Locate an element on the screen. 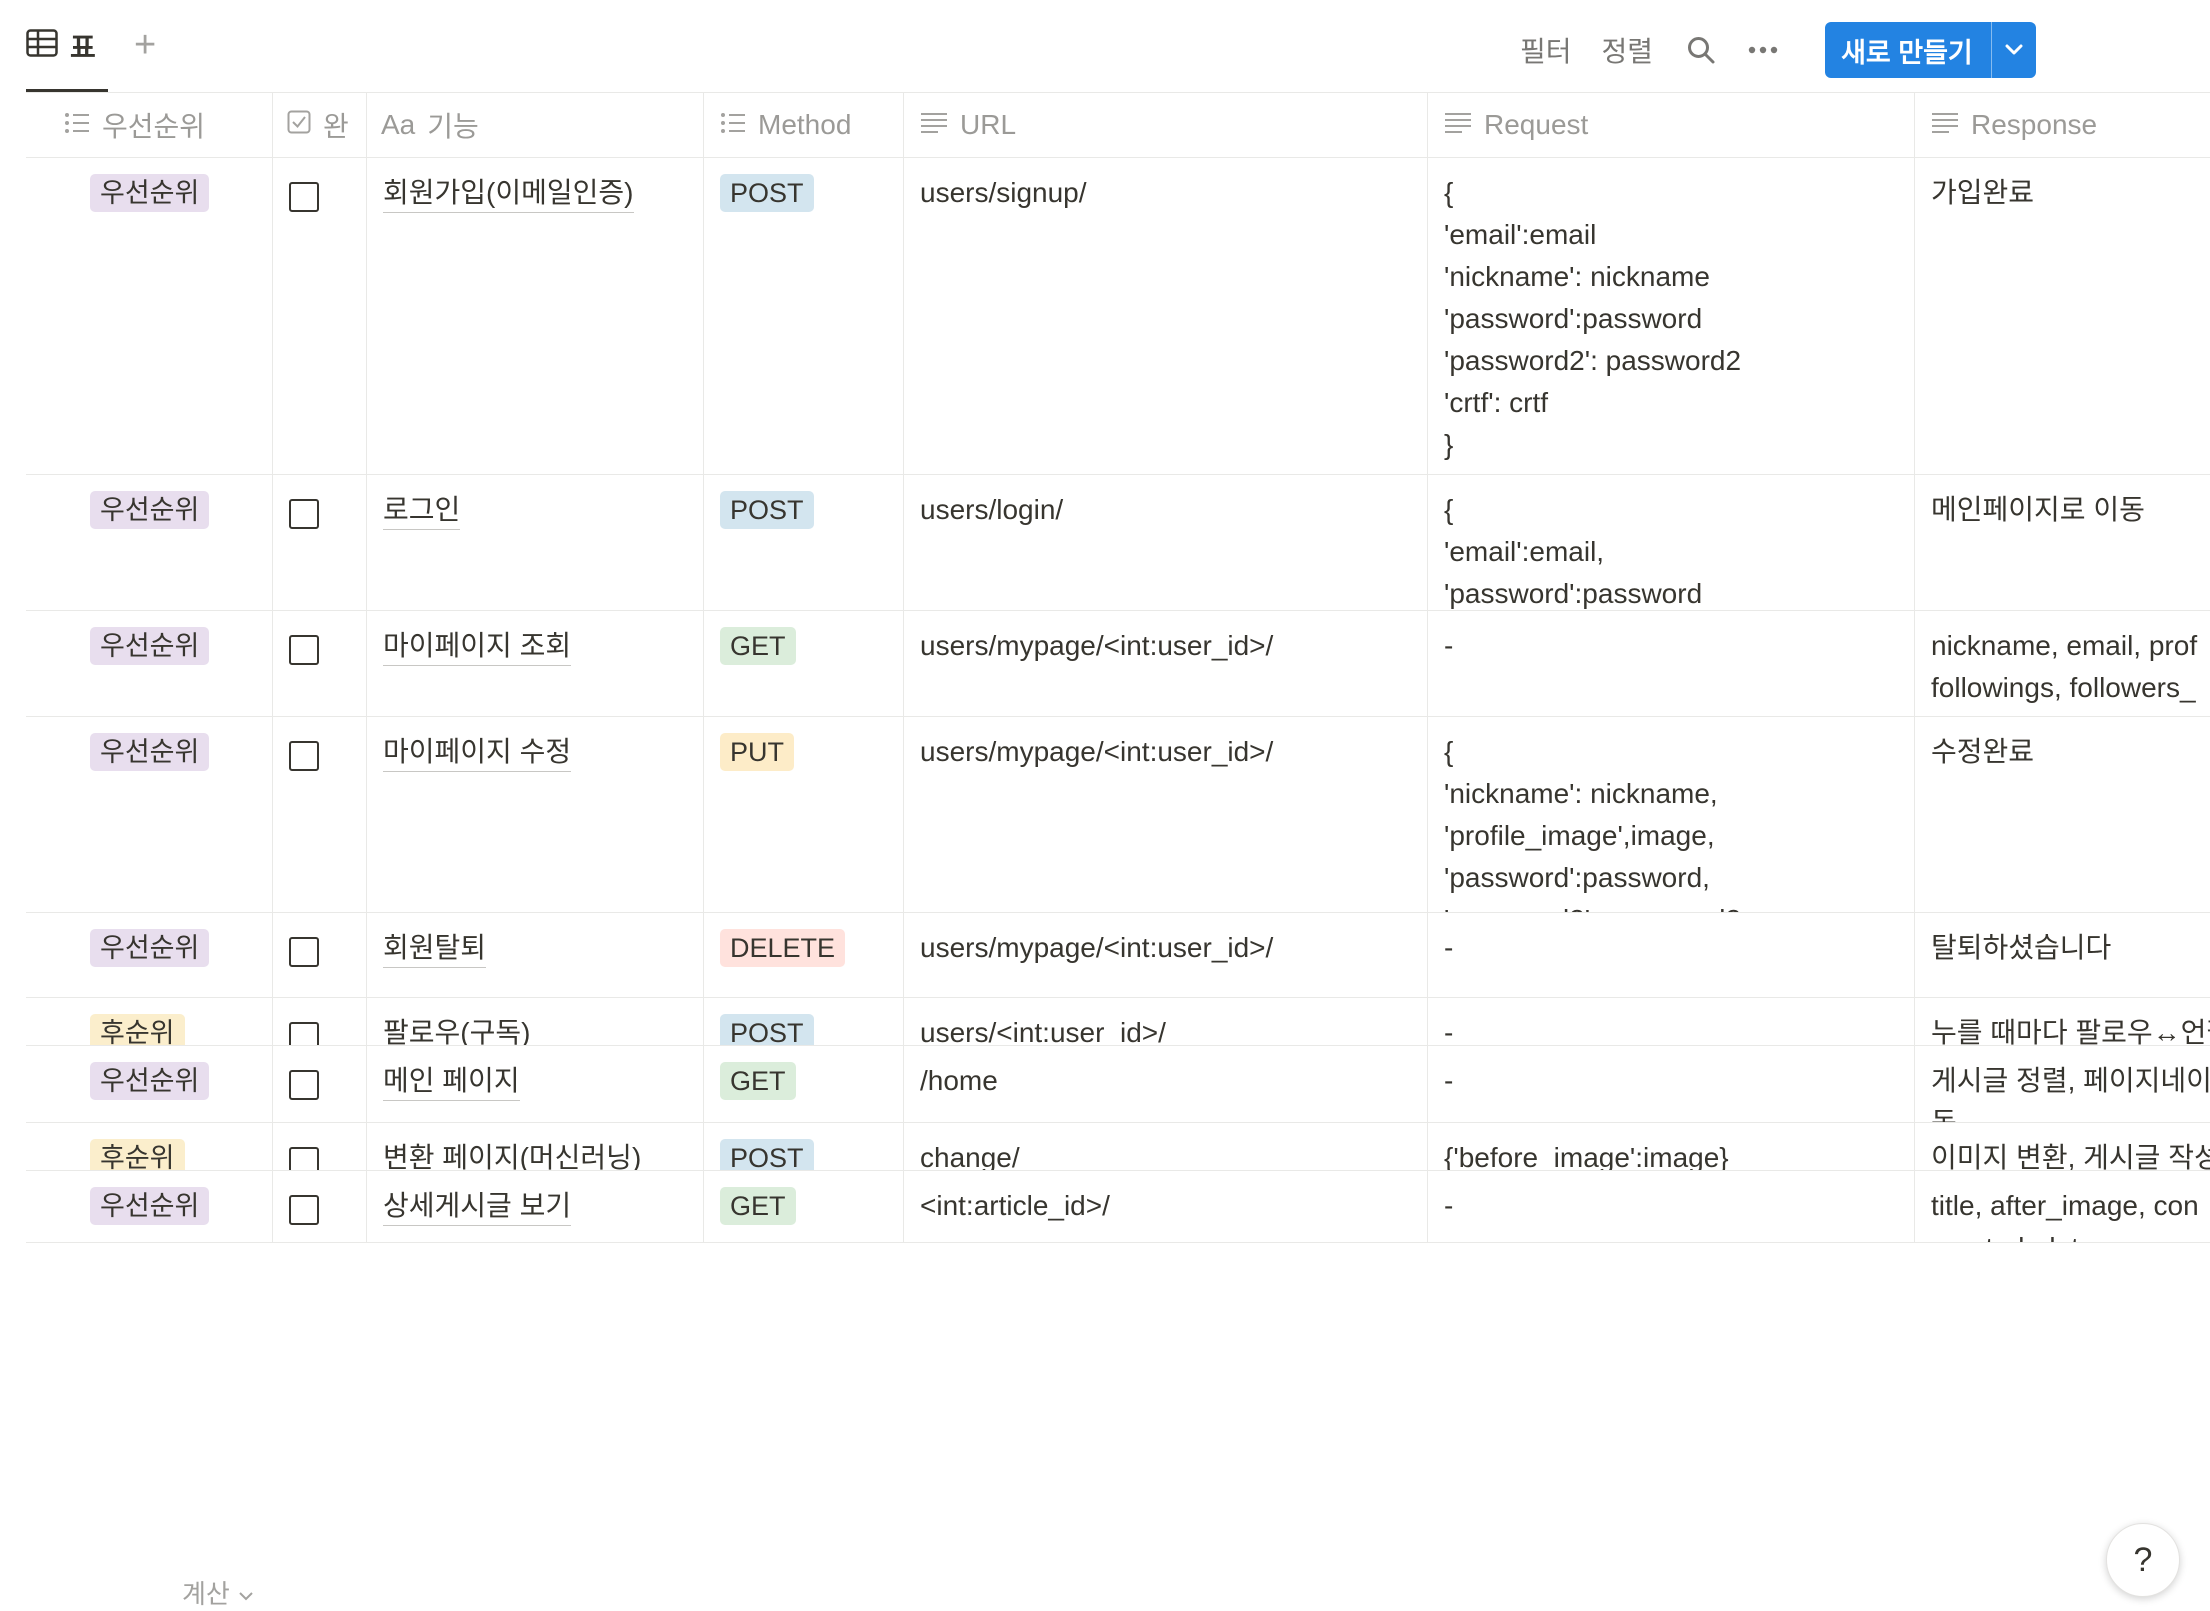 The image size is (2210, 1611). column-header-feature: Aa 기능 is located at coordinates (535, 125).